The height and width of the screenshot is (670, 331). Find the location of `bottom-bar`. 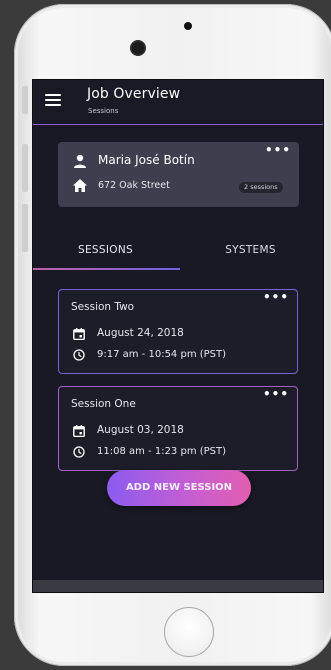

bottom-bar is located at coordinates (178, 586).